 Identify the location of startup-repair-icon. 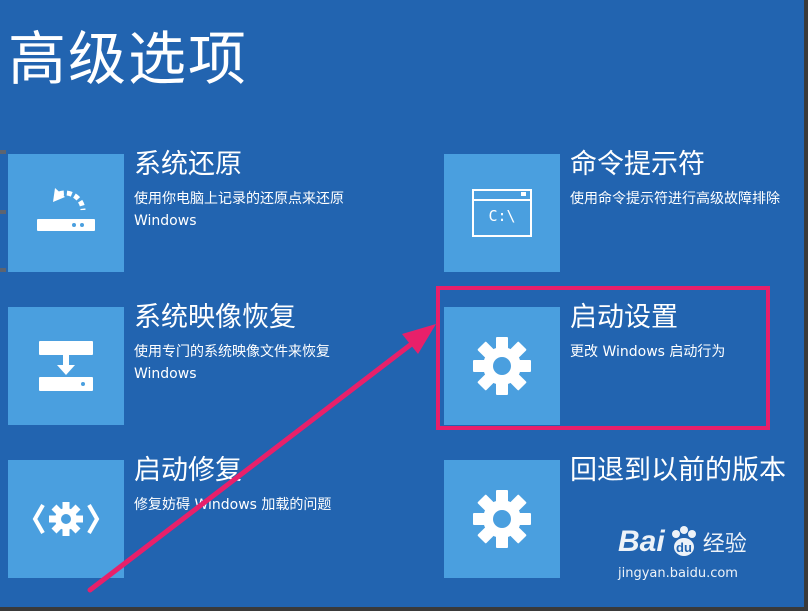
(66, 519).